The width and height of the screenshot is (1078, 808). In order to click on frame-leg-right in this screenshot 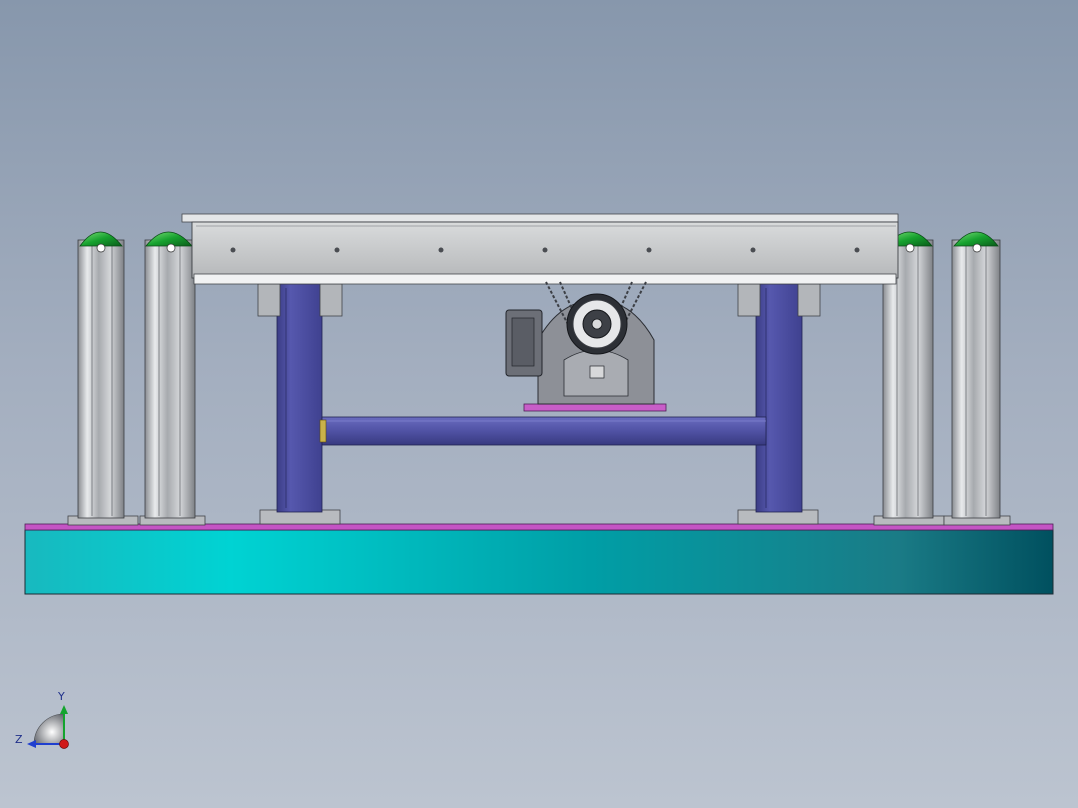, I will do `click(779, 404)`.